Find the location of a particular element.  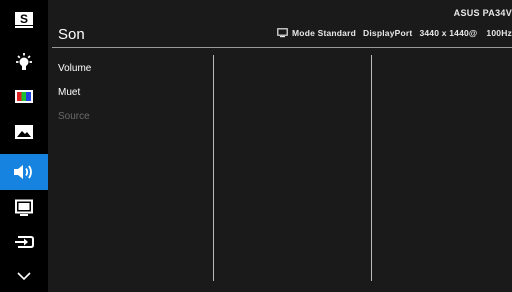

image-icon is located at coordinates (24, 132).